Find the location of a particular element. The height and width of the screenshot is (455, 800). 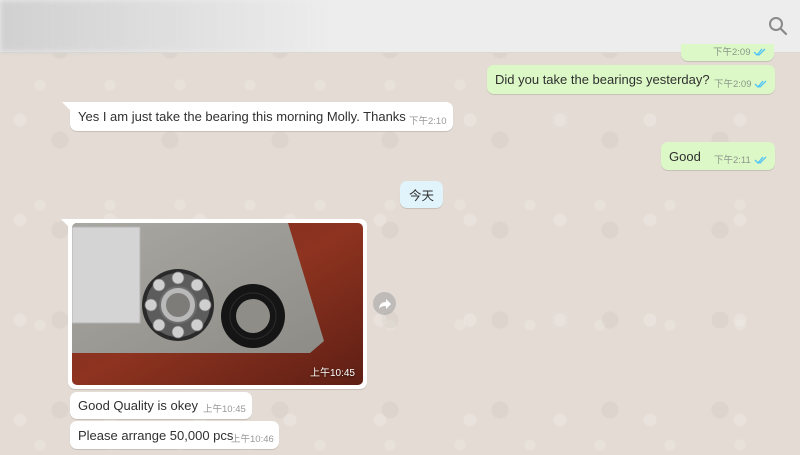

blurred-contact-area is located at coordinates (165, 26).